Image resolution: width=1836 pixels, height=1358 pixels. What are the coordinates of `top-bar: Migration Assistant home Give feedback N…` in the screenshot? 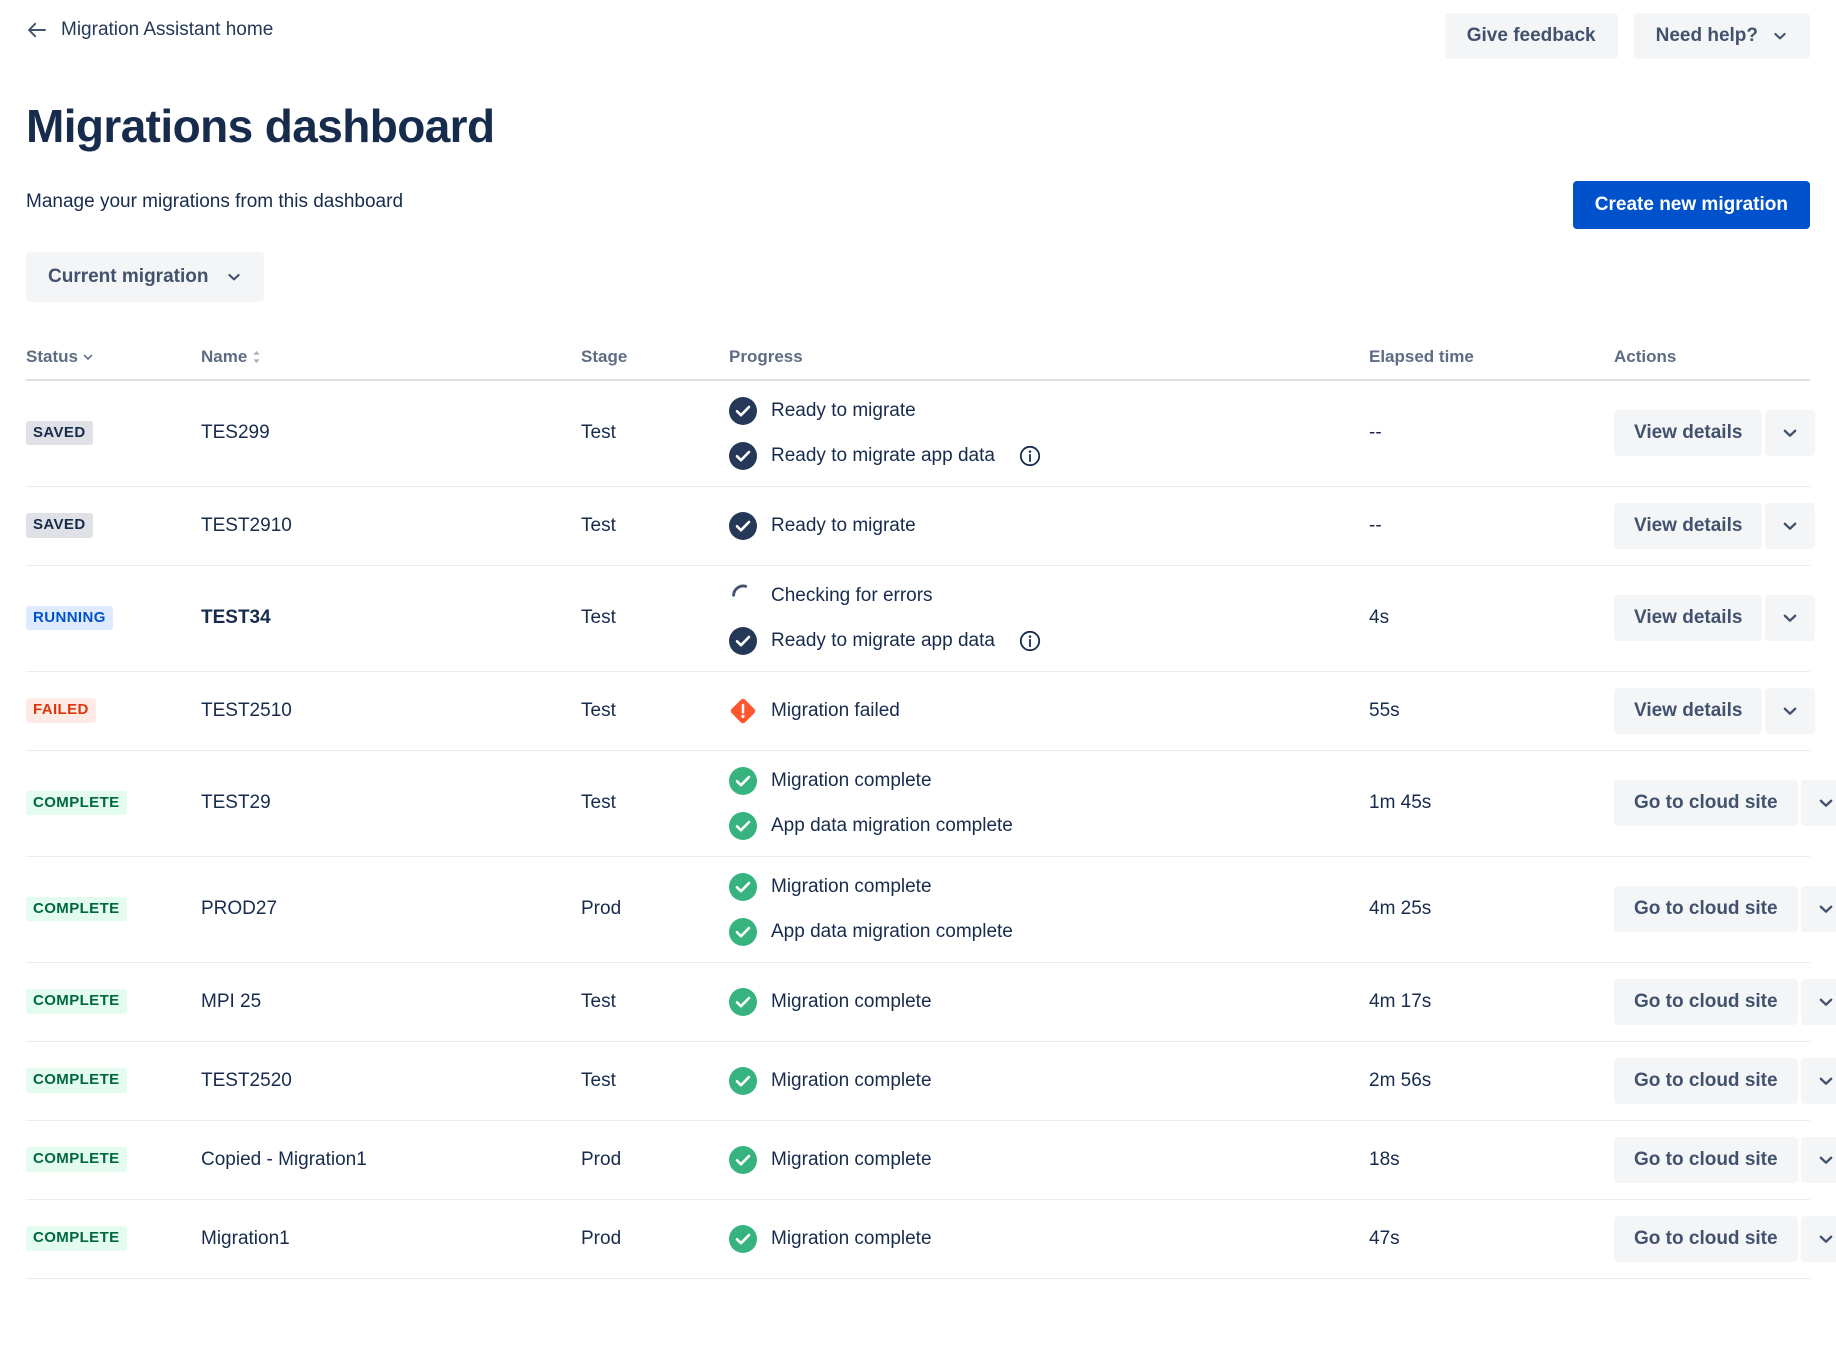 It's located at (918, 29).